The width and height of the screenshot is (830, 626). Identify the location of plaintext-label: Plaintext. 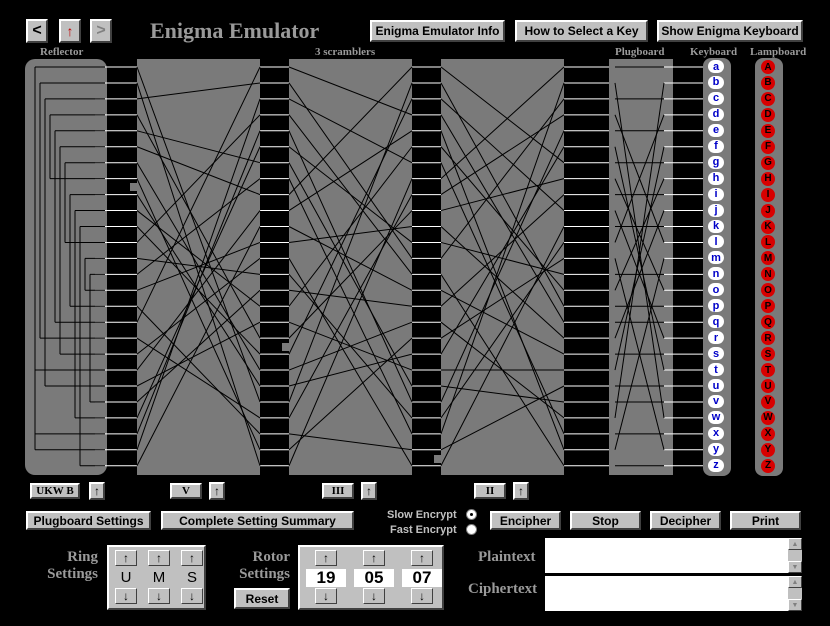
(507, 557).